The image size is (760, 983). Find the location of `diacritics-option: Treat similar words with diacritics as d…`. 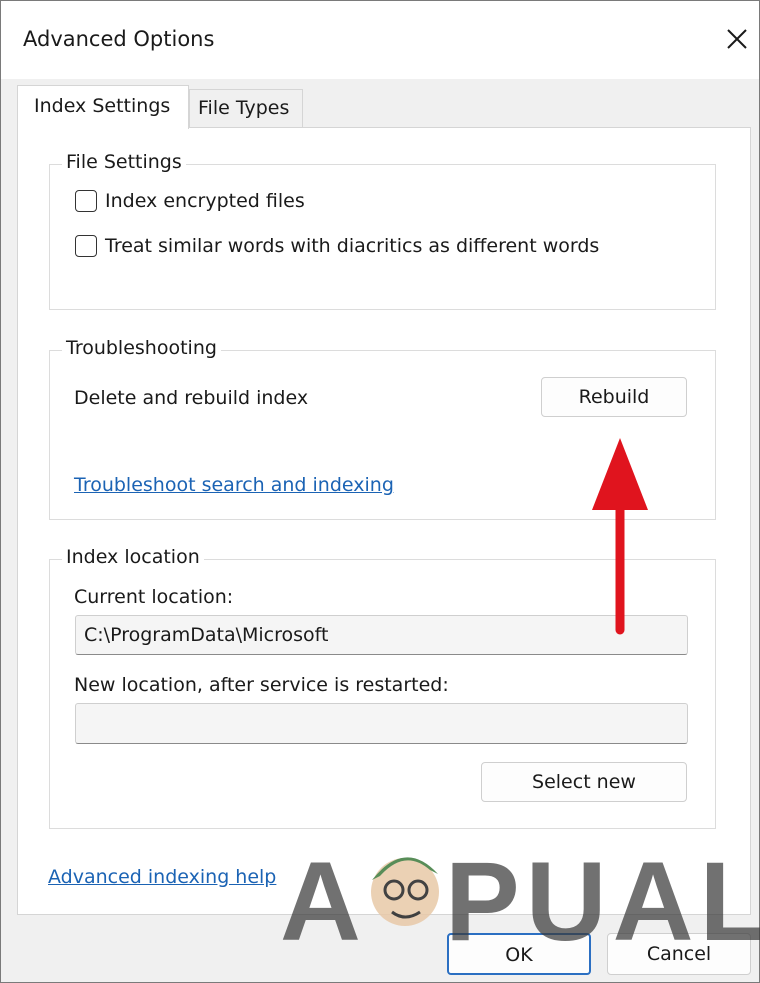

diacritics-option: Treat similar words with diacritics as d… is located at coordinates (337, 246).